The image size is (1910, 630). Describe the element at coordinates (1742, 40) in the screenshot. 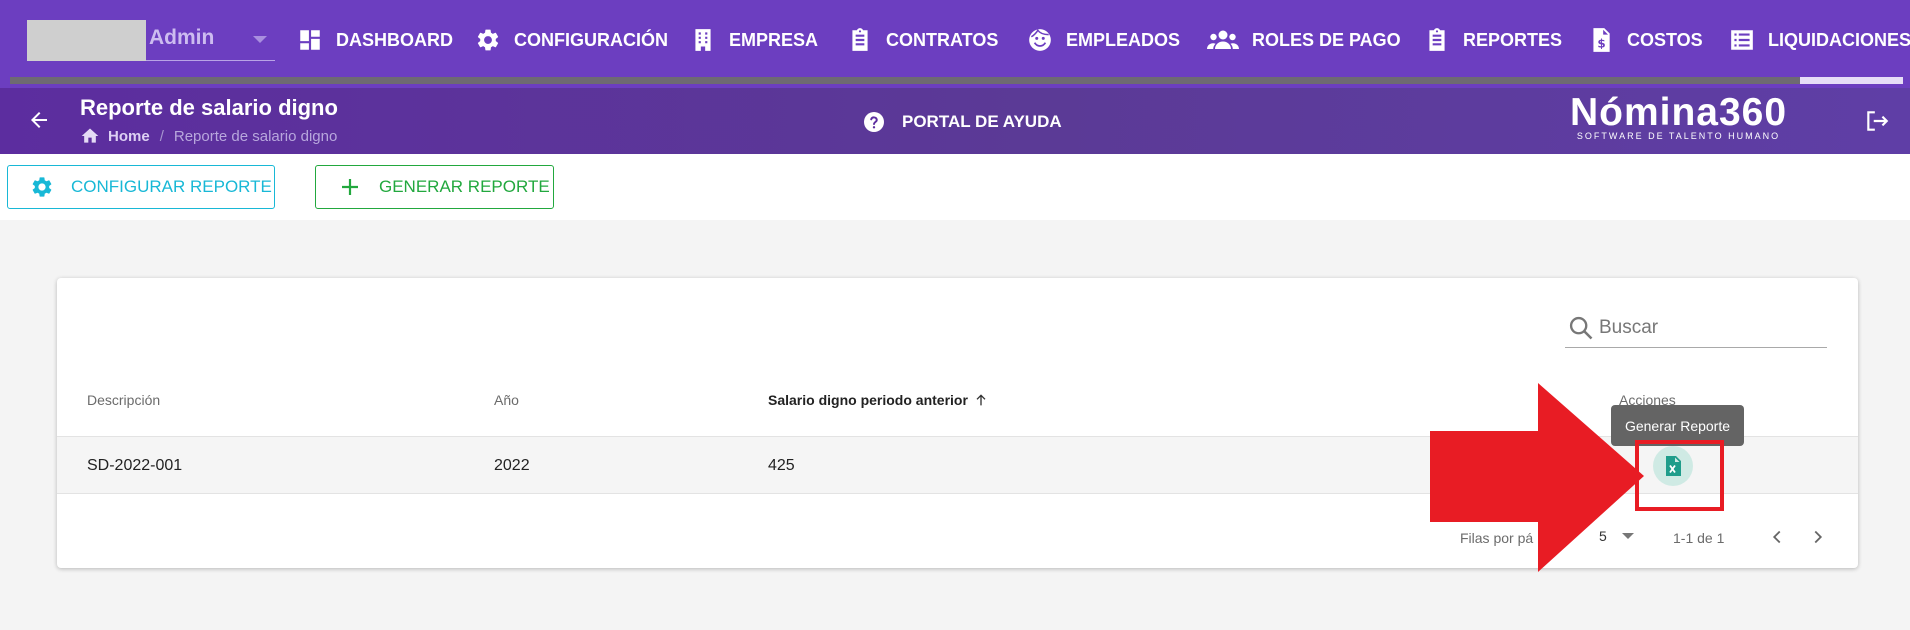

I see `list-icon` at that location.